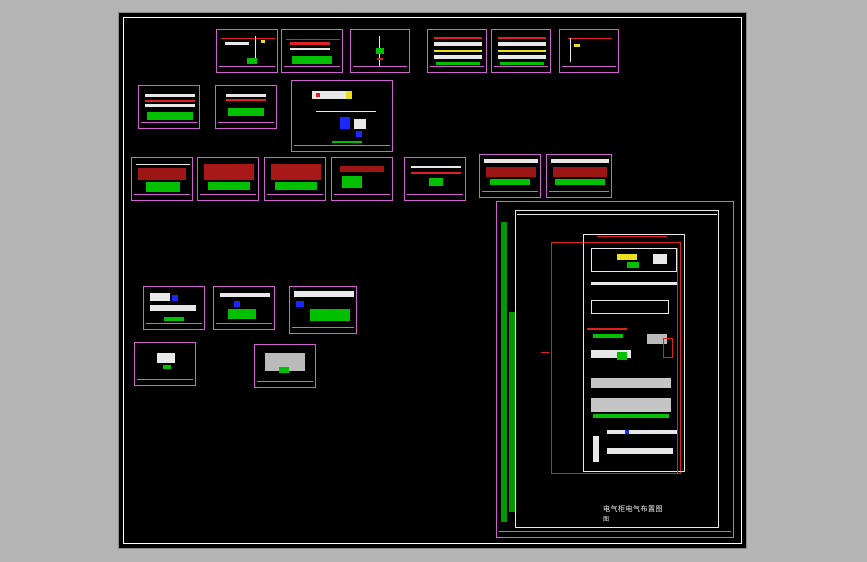 The height and width of the screenshot is (562, 867). I want to click on main-sheet-caption: 电气柜电气布置图, so click(633, 509).